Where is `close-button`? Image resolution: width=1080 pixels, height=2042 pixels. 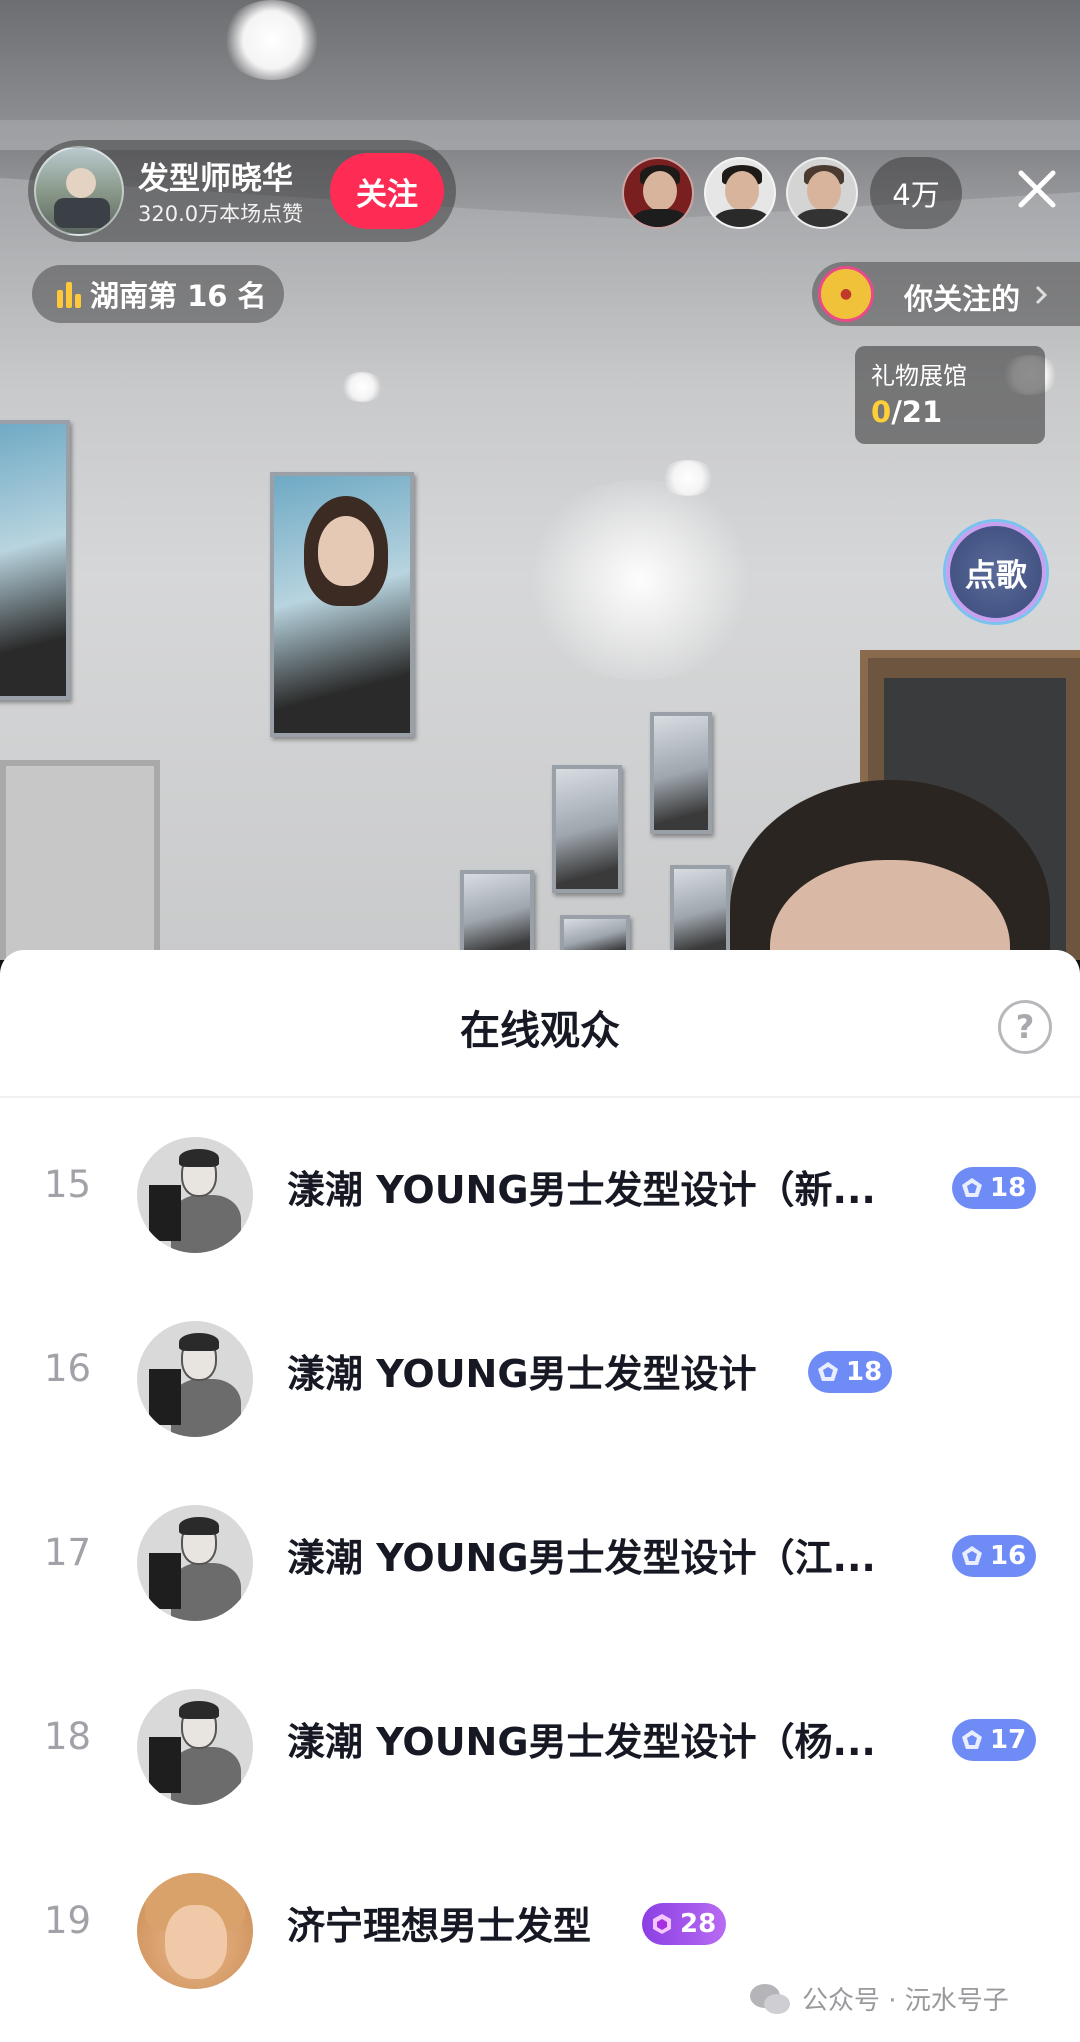 close-button is located at coordinates (1037, 189).